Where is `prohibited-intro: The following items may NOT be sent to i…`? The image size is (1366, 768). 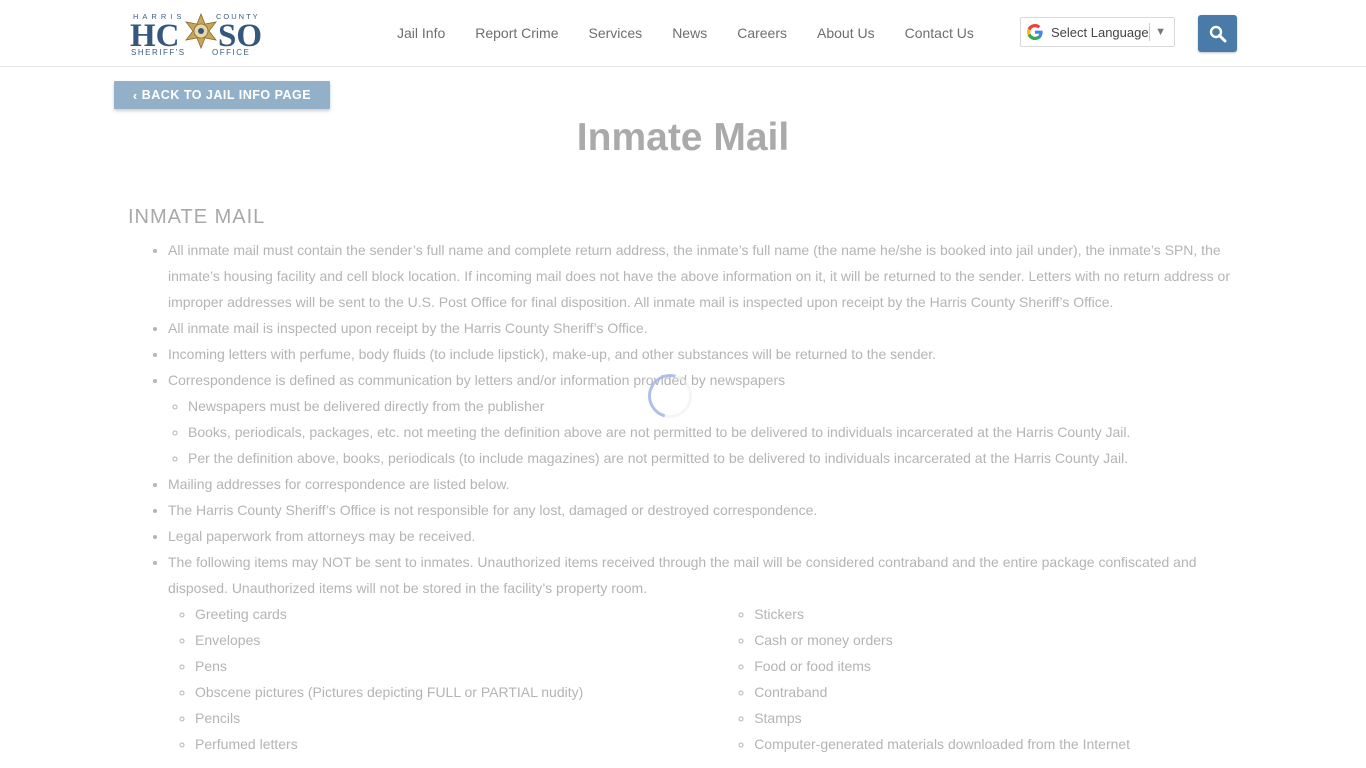
prohibited-intro: The following items may NOT be sent to i… is located at coordinates (682, 575).